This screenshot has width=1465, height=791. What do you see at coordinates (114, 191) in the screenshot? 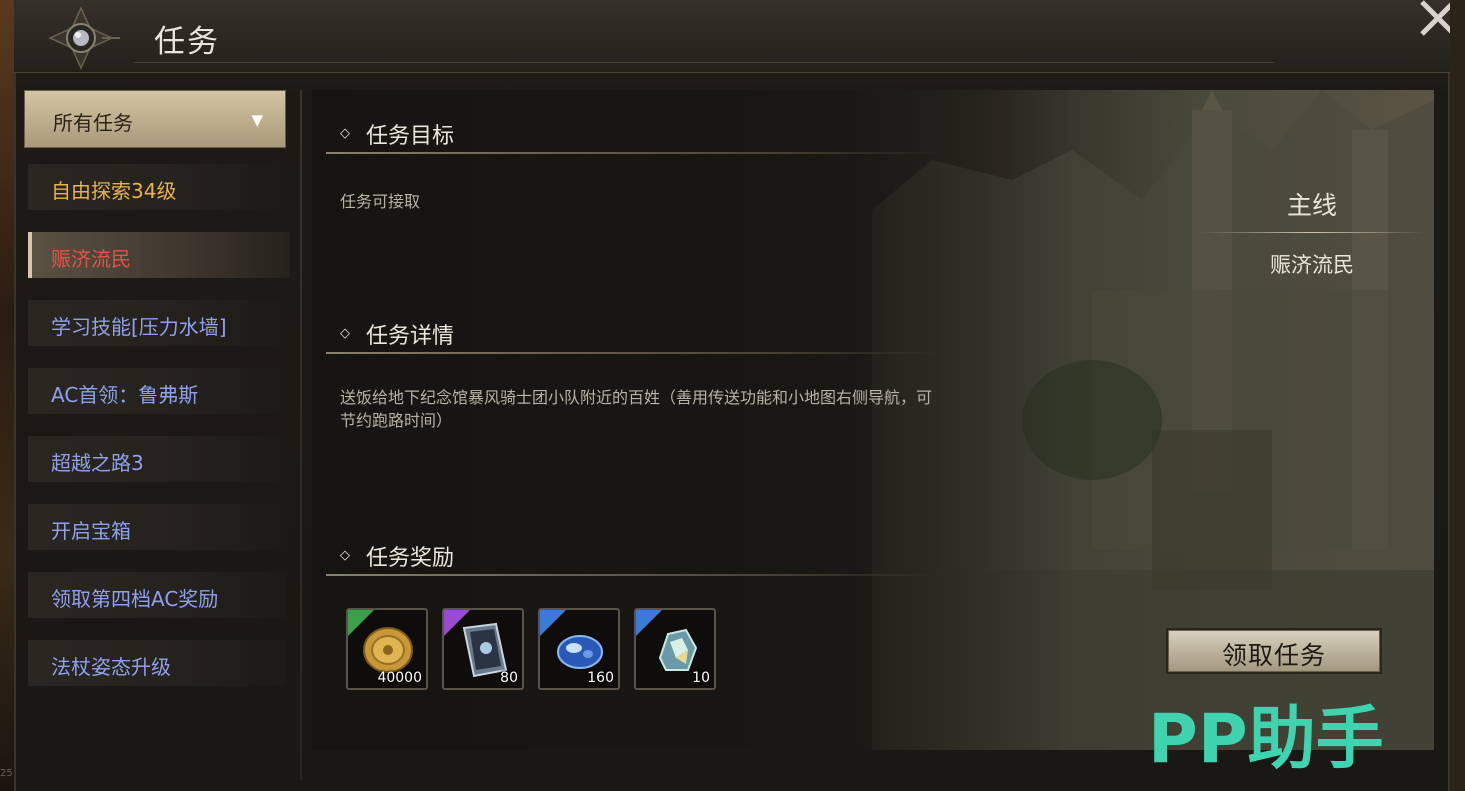
I see `quest-item-label: 自由探索34级` at bounding box center [114, 191].